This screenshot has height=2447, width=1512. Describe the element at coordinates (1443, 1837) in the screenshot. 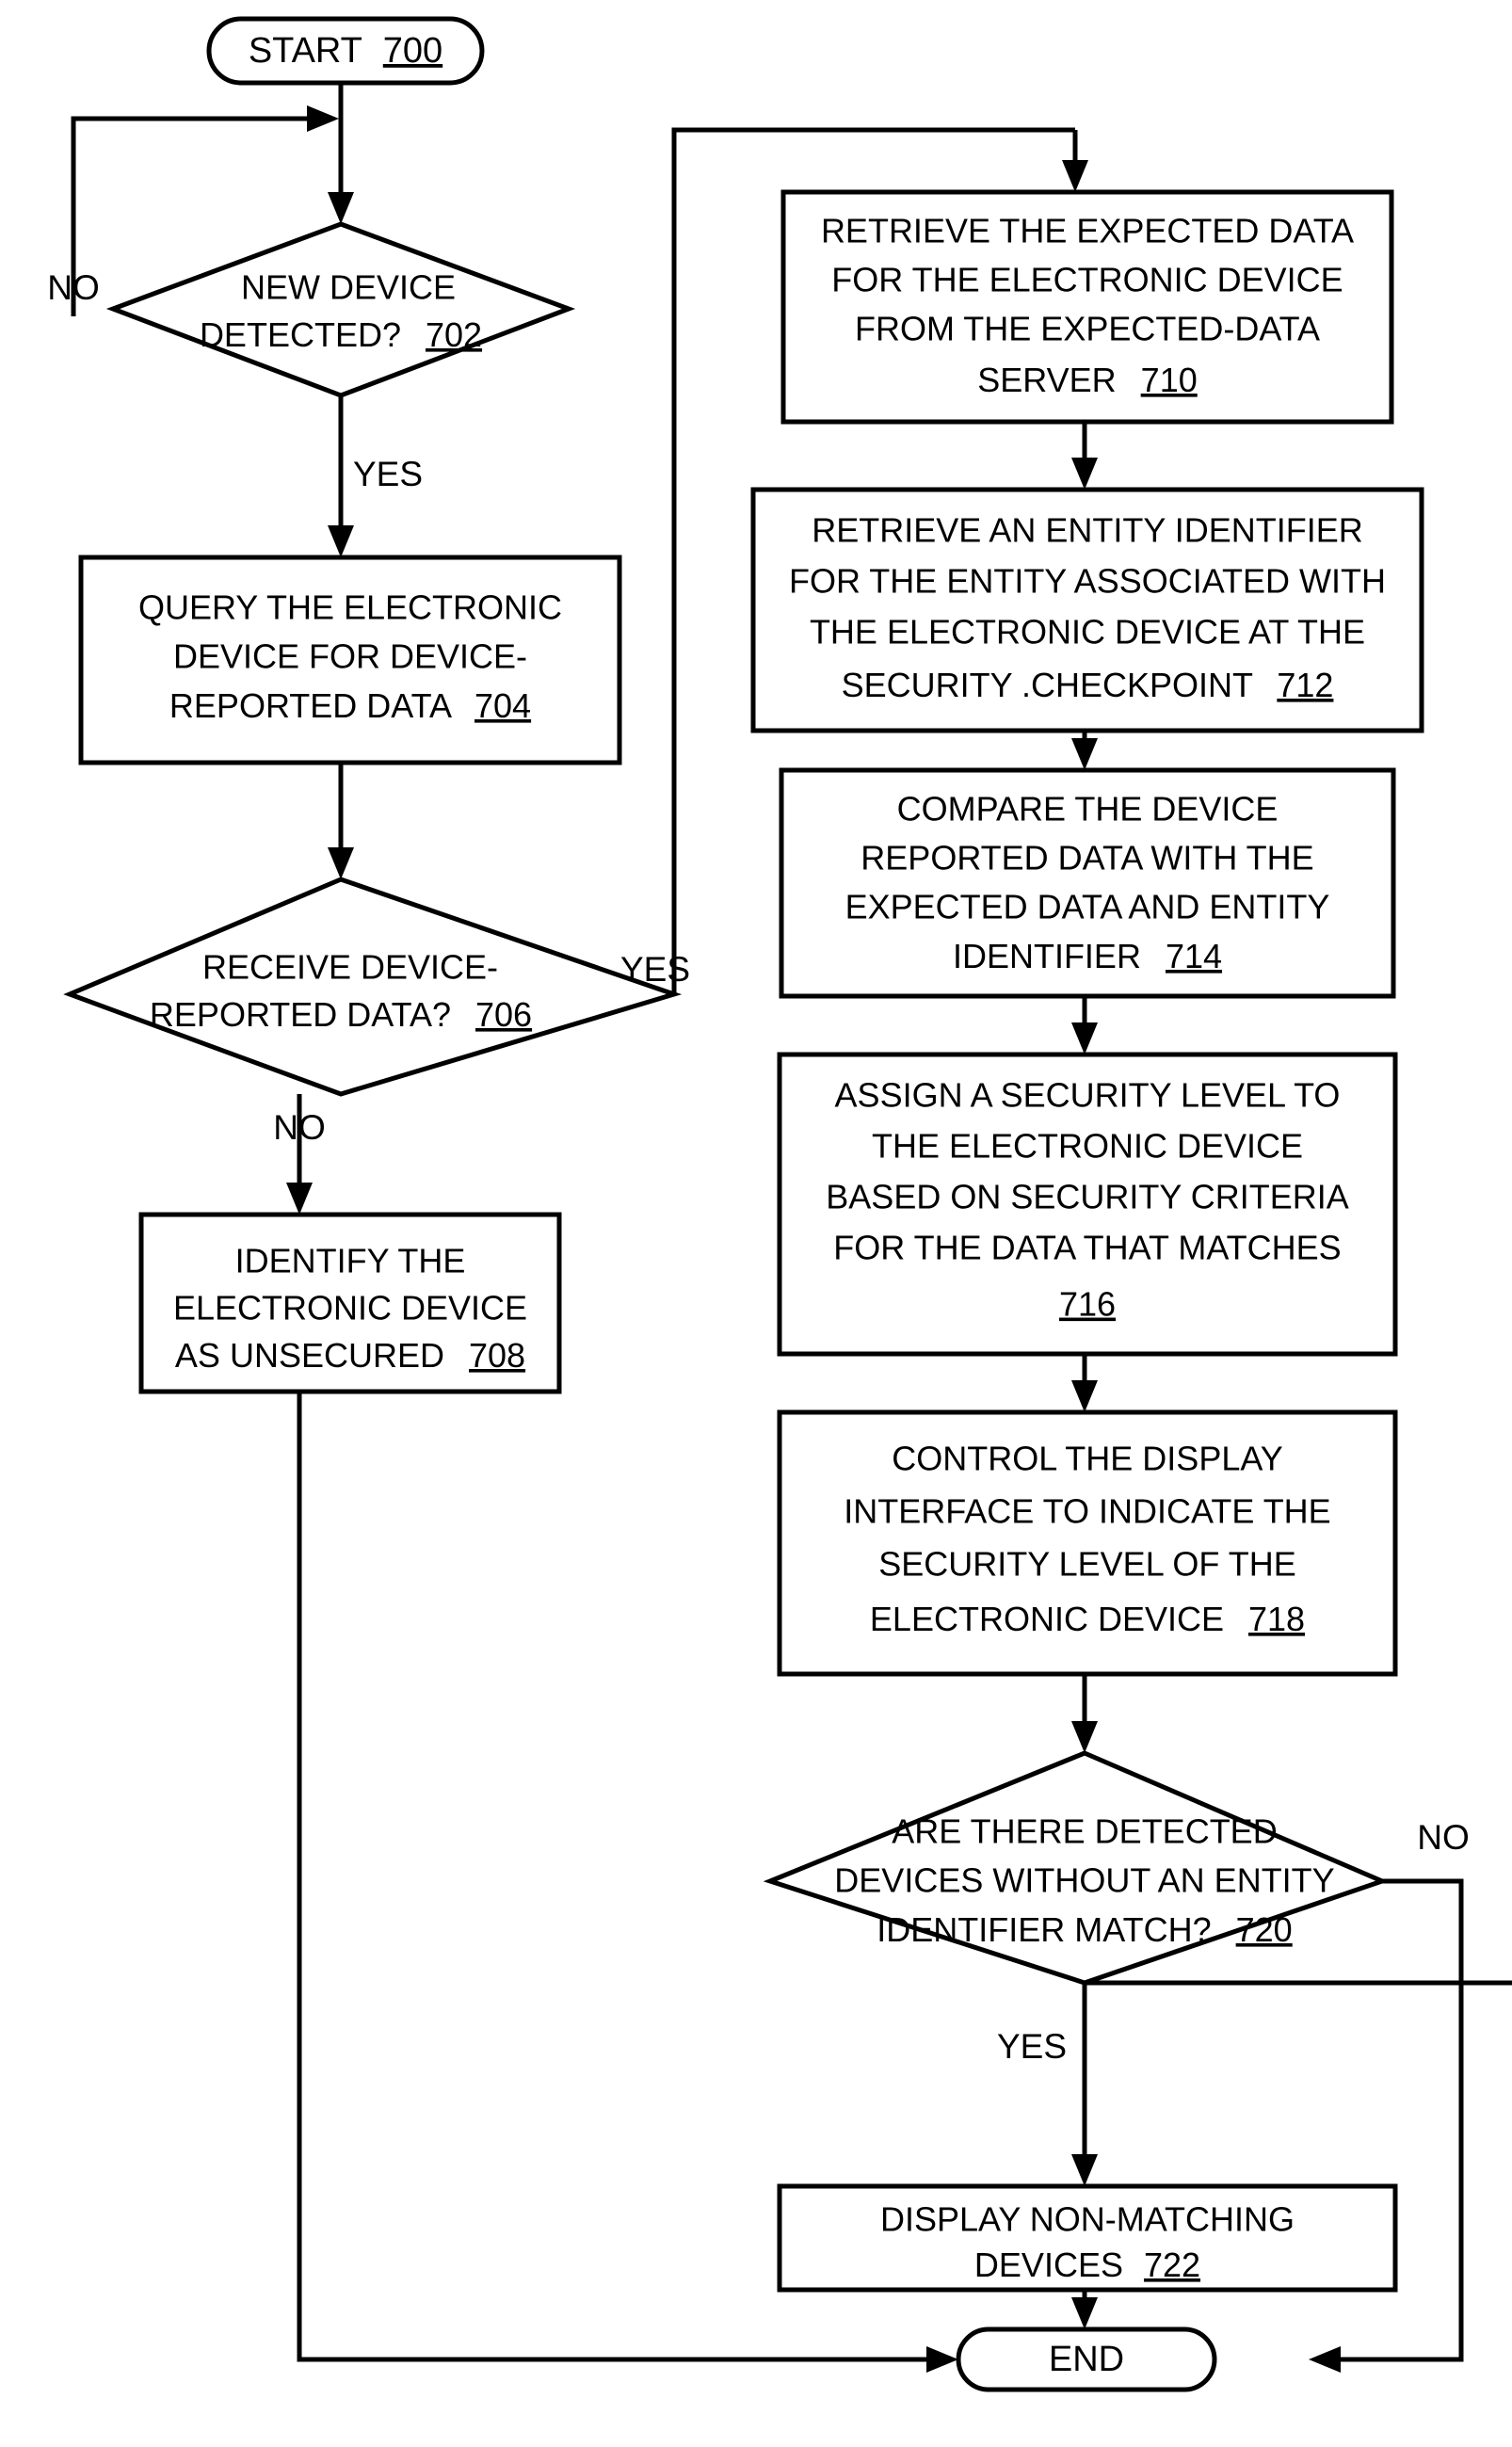

I see `label-720-no: NO` at that location.